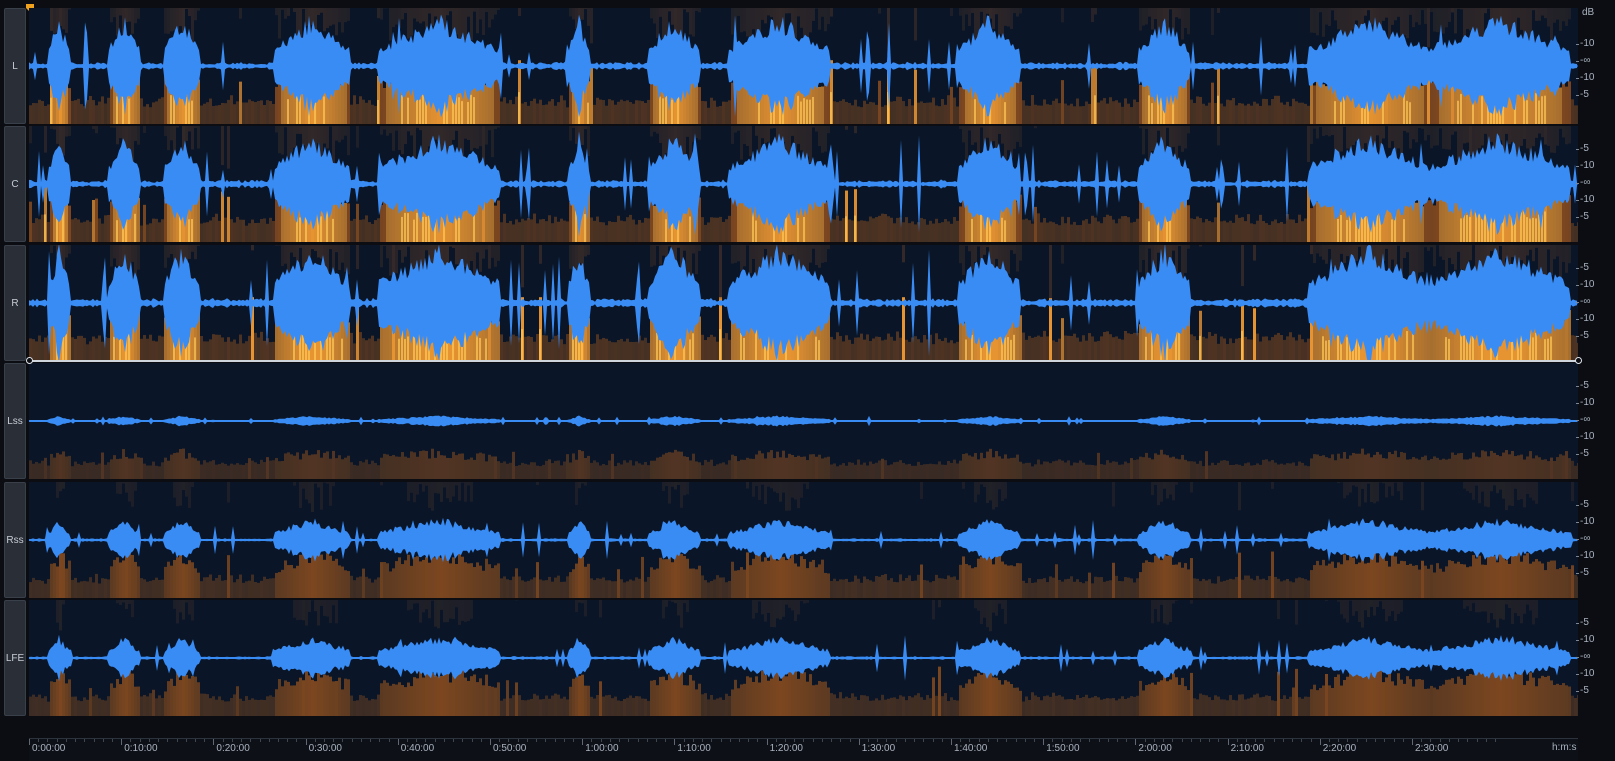 This screenshot has width=1615, height=761. What do you see at coordinates (232, 748) in the screenshot?
I see `timeline-label: 0:20:00` at bounding box center [232, 748].